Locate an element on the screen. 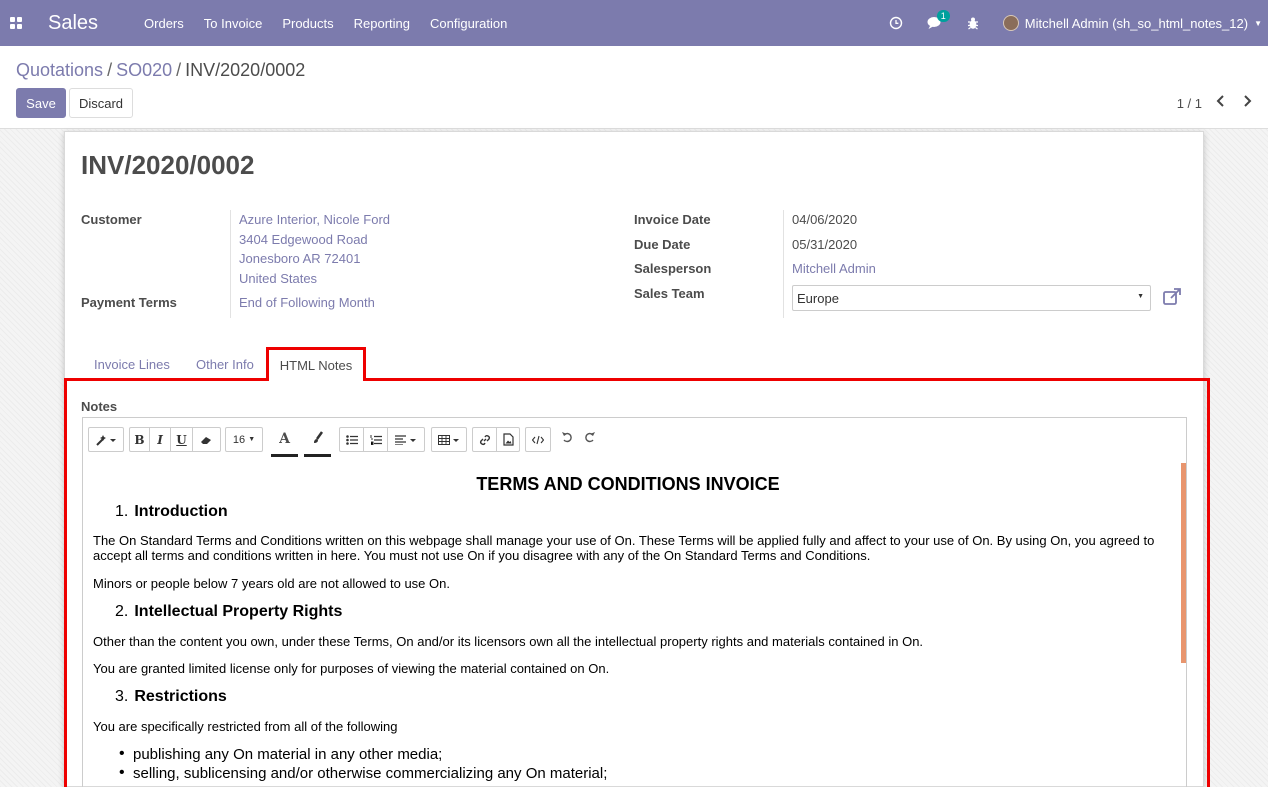 The image size is (1268, 787). bug-icon is located at coordinates (973, 23).